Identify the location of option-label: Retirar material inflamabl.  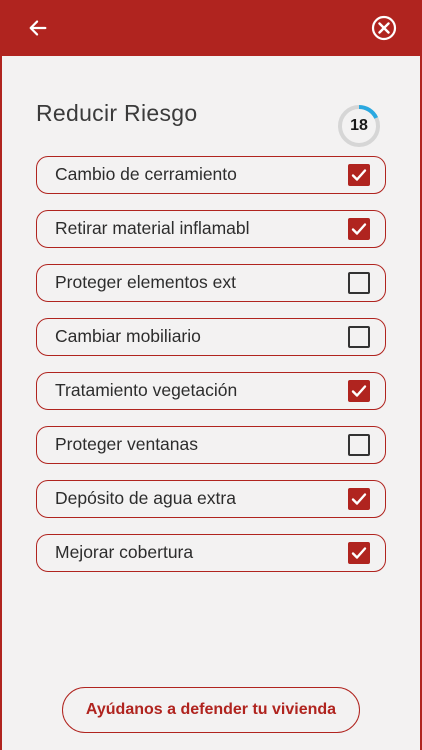
(152, 228).